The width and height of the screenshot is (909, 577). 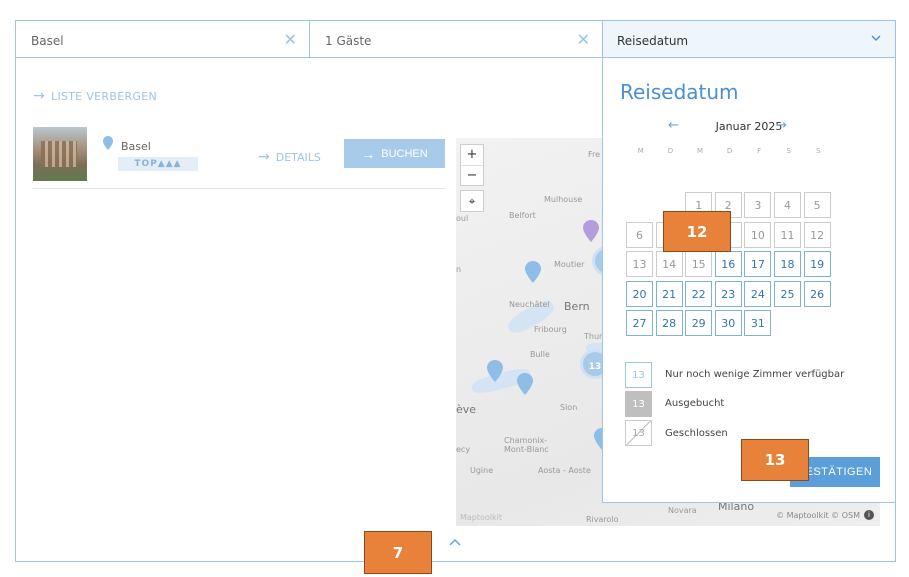 What do you see at coordinates (697, 231) in the screenshot?
I see `annotation-tag: 12` at bounding box center [697, 231].